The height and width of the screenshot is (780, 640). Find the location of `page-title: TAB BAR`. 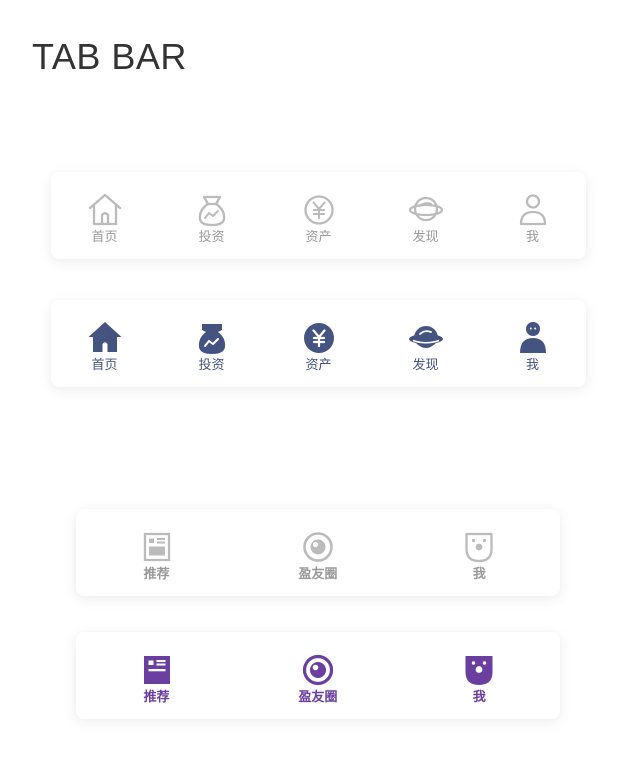

page-title: TAB BAR is located at coordinates (109, 56).